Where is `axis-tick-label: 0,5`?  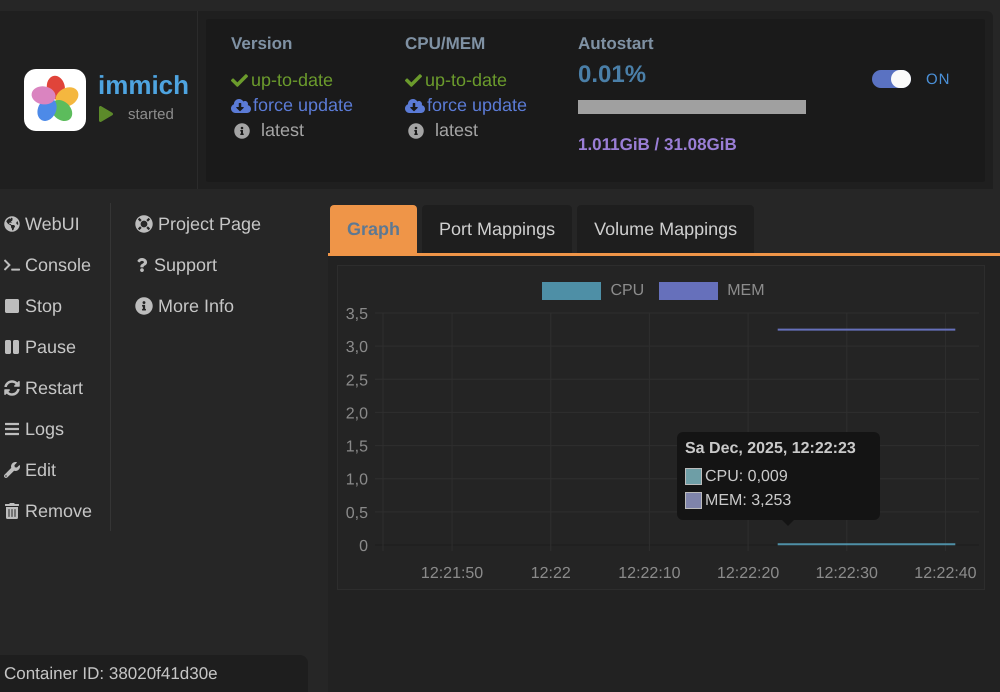
axis-tick-label: 0,5 is located at coordinates (357, 513).